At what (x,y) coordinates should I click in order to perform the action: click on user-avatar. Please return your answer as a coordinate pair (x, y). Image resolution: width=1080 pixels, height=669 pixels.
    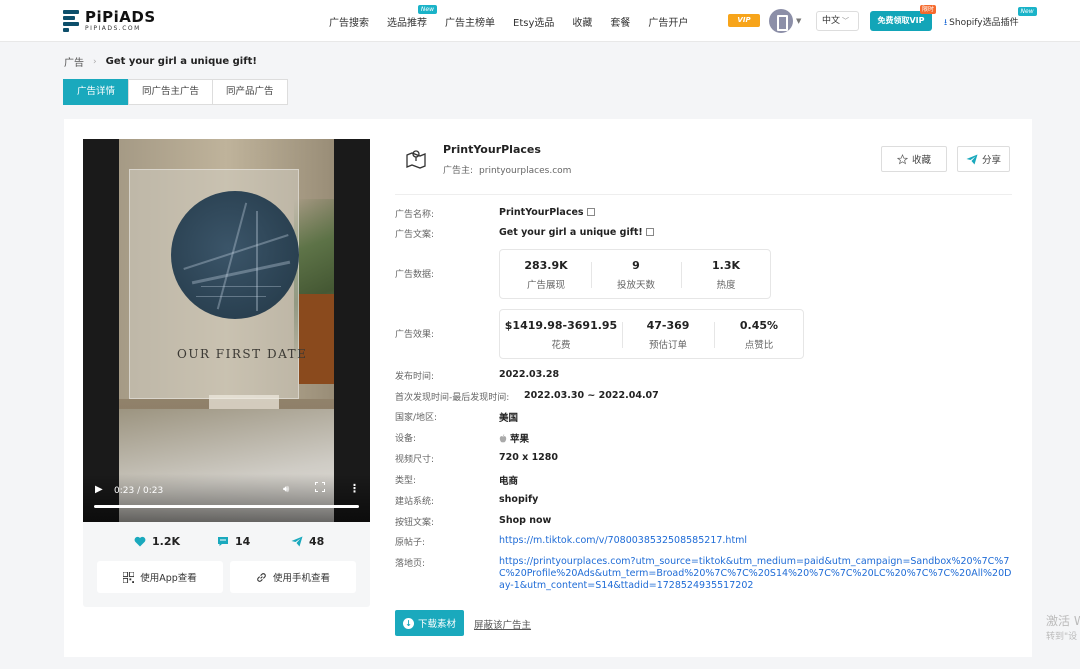
    Looking at the image, I should click on (781, 21).